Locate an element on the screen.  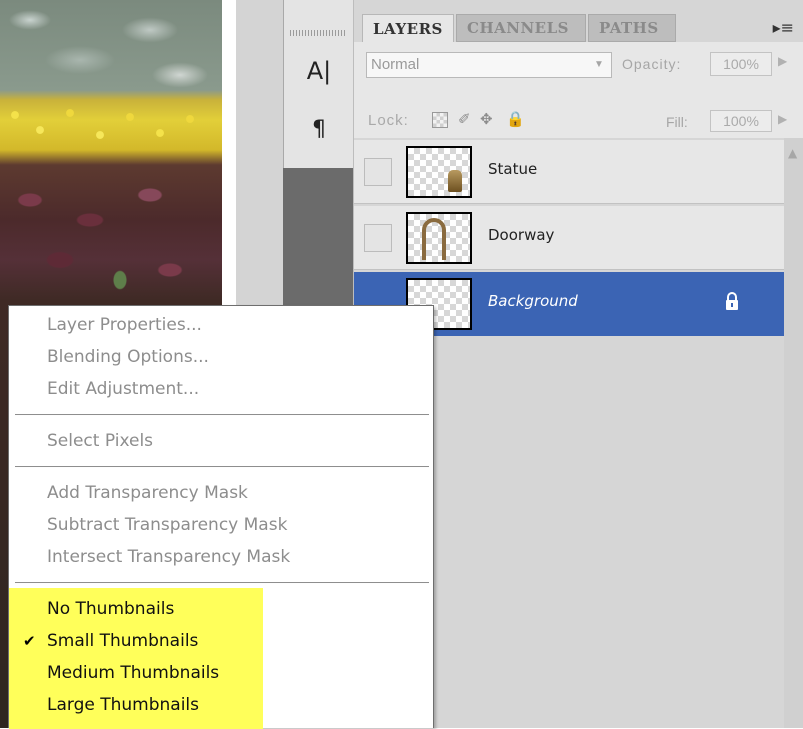
layer-row-doorway: Doorway is located at coordinates (569, 238).